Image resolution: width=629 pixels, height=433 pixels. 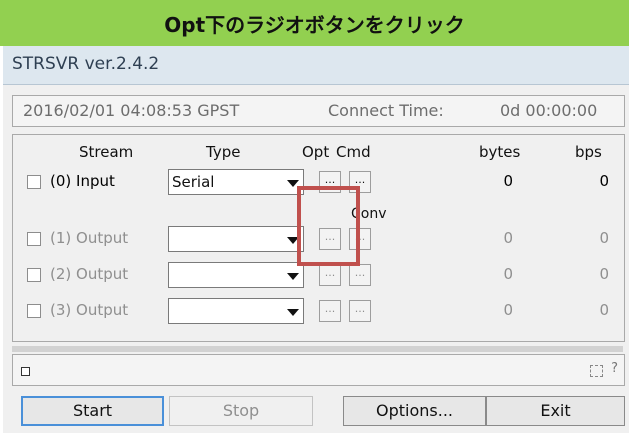 I want to click on opt-highlight-box, so click(x=328, y=226).